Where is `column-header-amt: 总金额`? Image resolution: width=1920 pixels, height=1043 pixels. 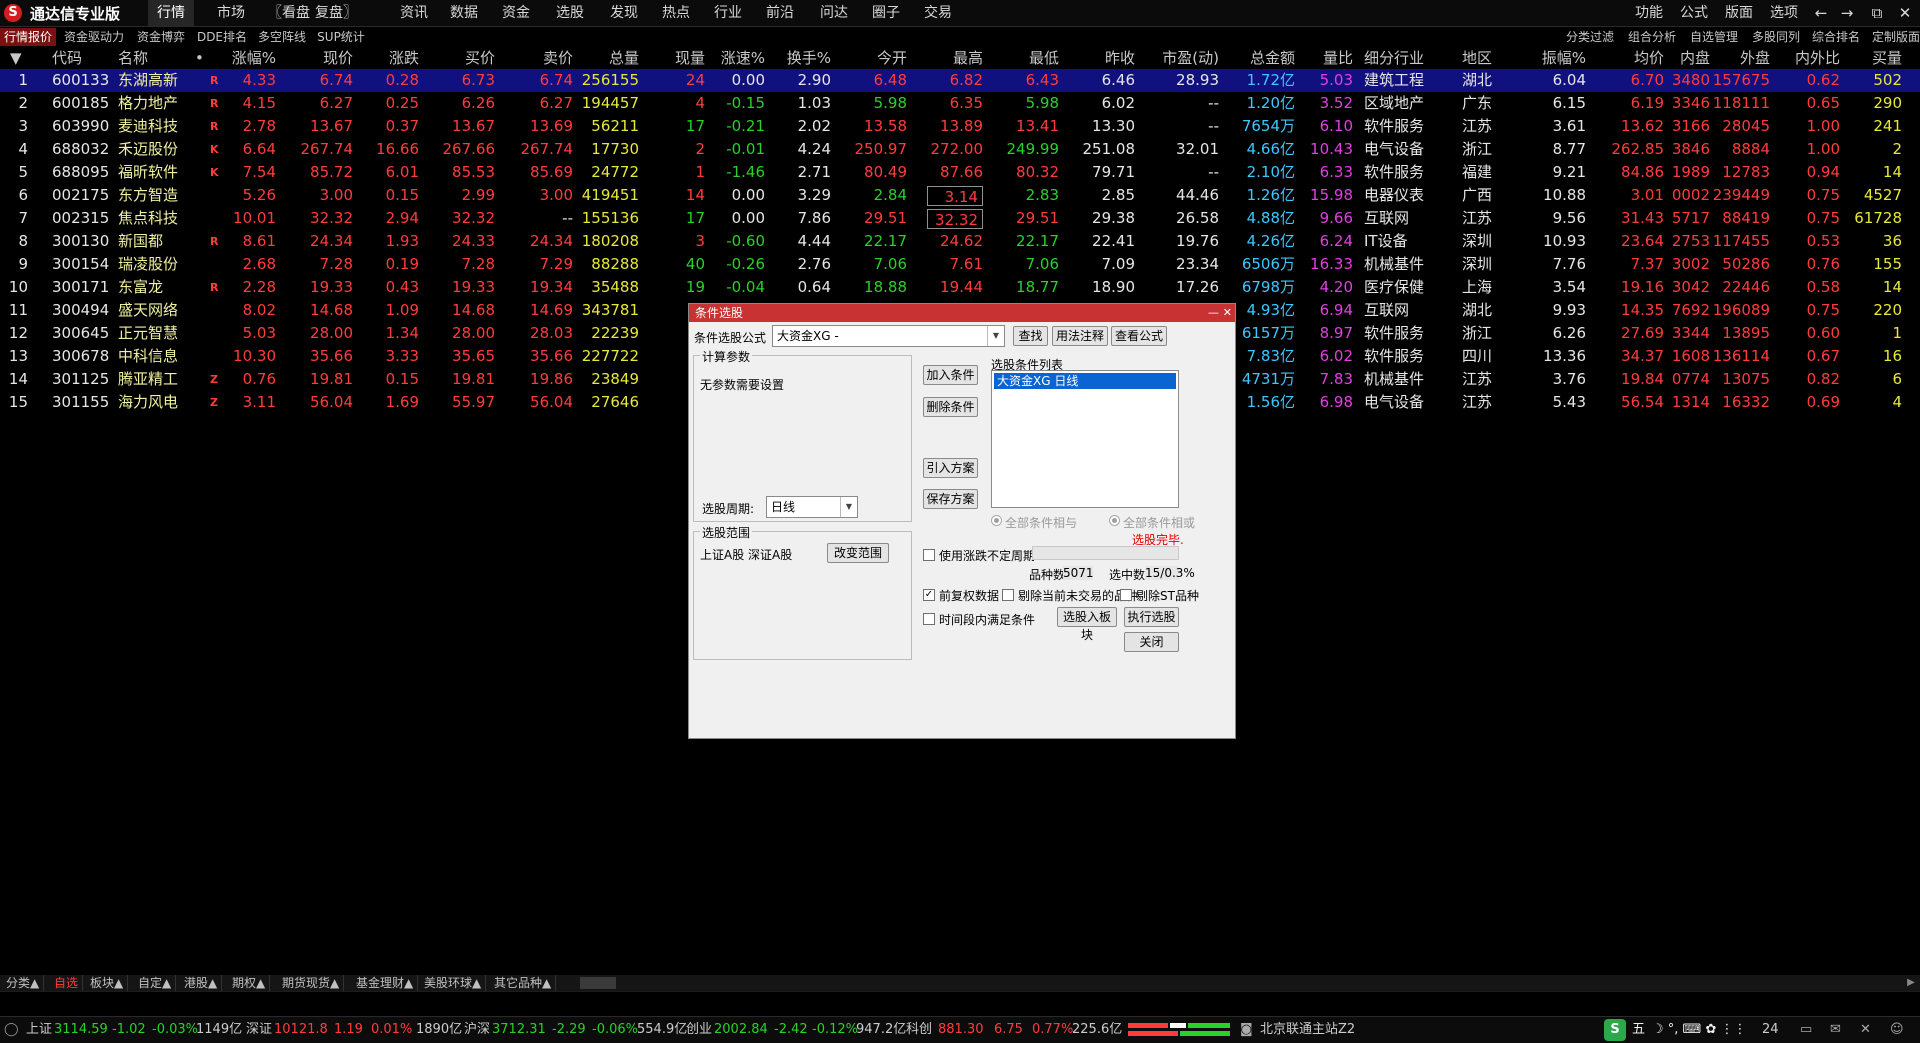
column-header-amt: 总金额 is located at coordinates (1257, 58).